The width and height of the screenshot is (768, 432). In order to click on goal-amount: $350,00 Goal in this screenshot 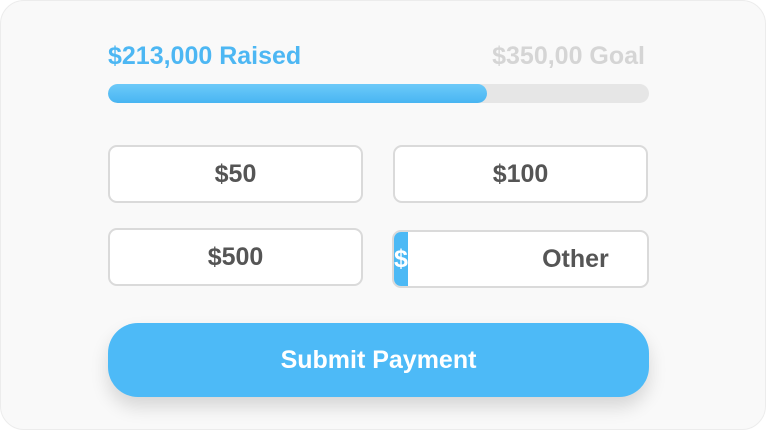, I will do `click(568, 56)`.